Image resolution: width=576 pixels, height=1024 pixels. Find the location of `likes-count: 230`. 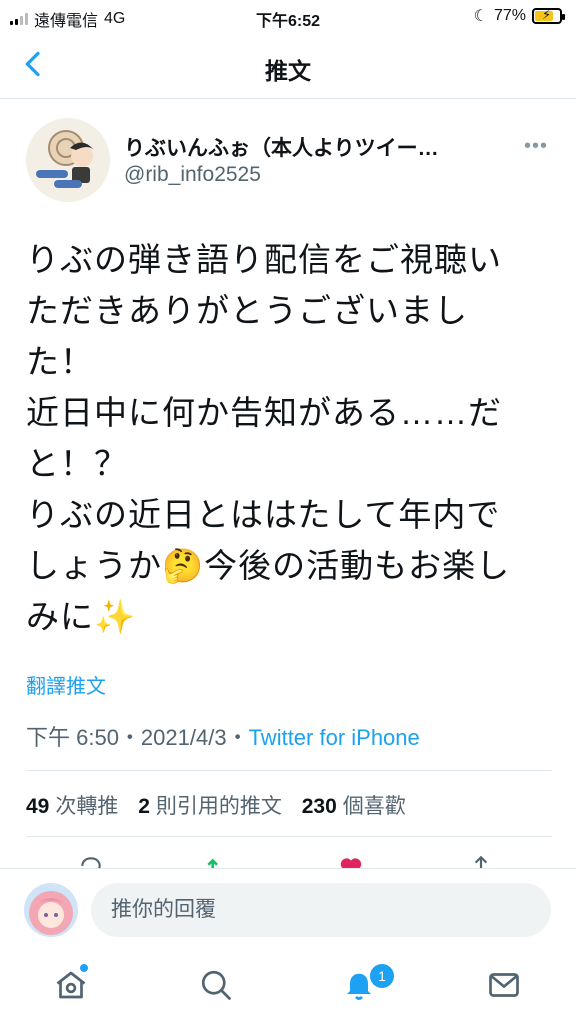

likes-count: 230 is located at coordinates (319, 806).